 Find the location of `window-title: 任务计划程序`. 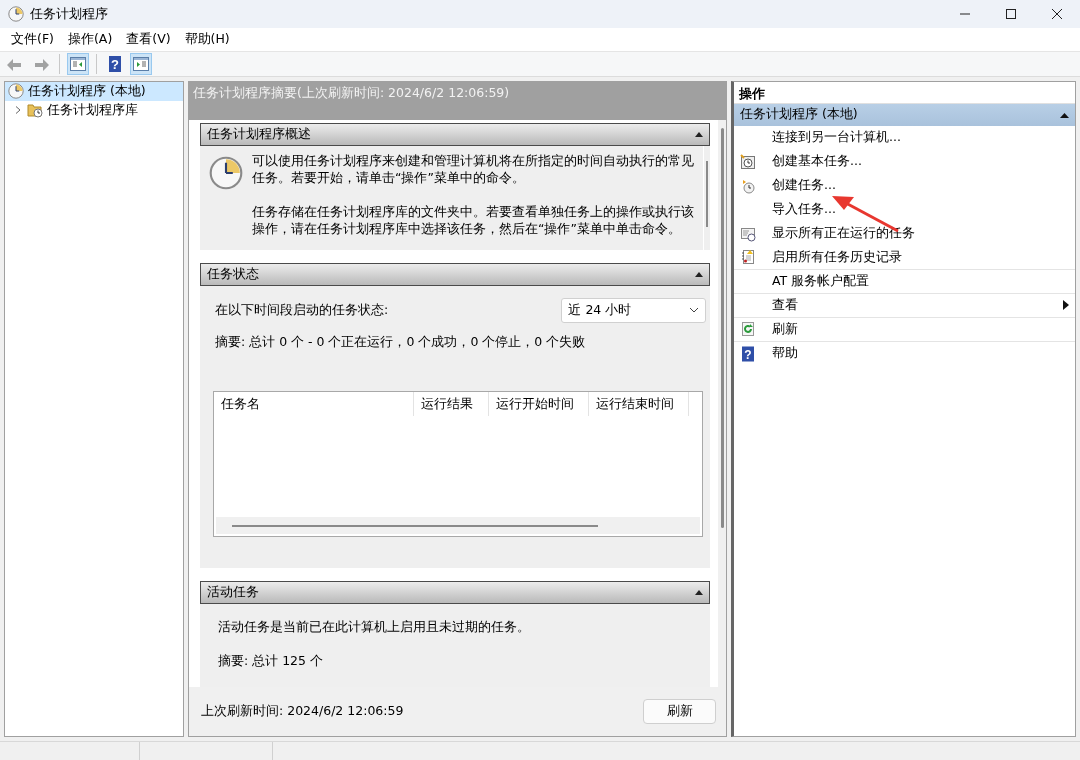

window-title: 任务计划程序 is located at coordinates (69, 13).